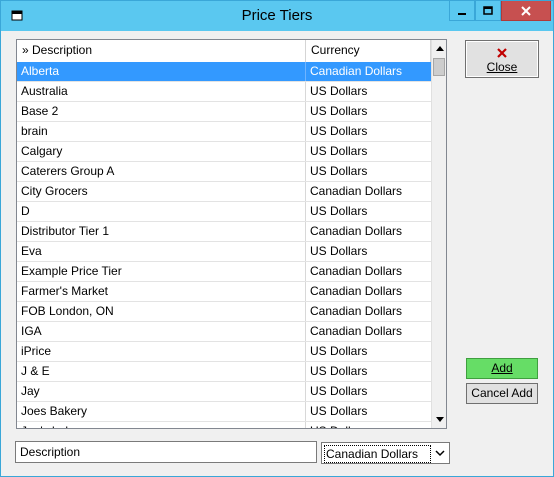 The width and height of the screenshot is (554, 477). I want to click on chevron-down-icon, so click(440, 453).